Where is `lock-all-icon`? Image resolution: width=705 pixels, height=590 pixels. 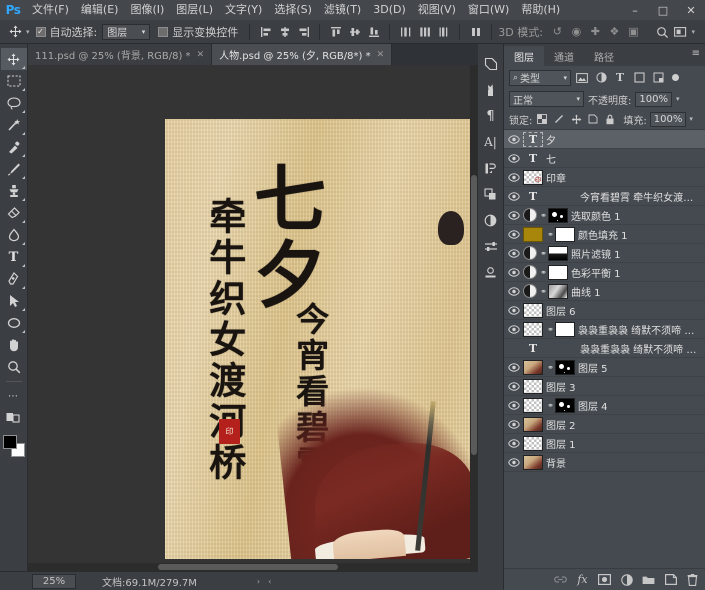 lock-all-icon is located at coordinates (610, 119).